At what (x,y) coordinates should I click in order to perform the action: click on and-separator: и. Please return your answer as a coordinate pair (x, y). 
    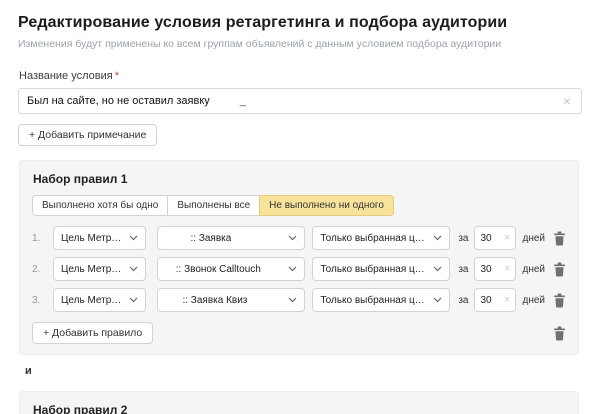
    Looking at the image, I should click on (28, 371).